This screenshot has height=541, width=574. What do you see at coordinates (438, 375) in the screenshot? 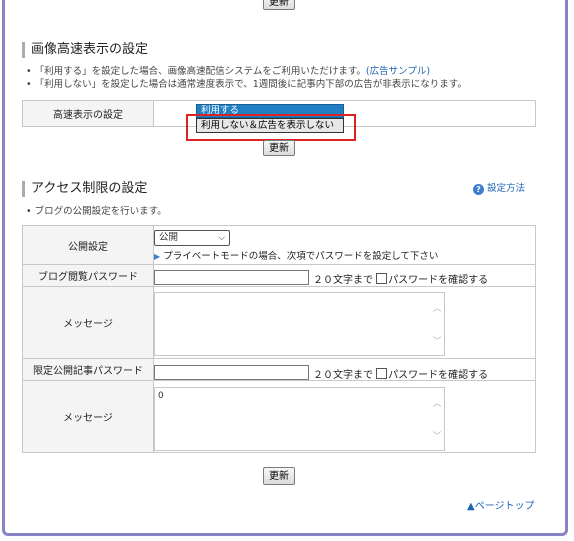
I see `confirm-label-2: パスワードを確認する` at bounding box center [438, 375].